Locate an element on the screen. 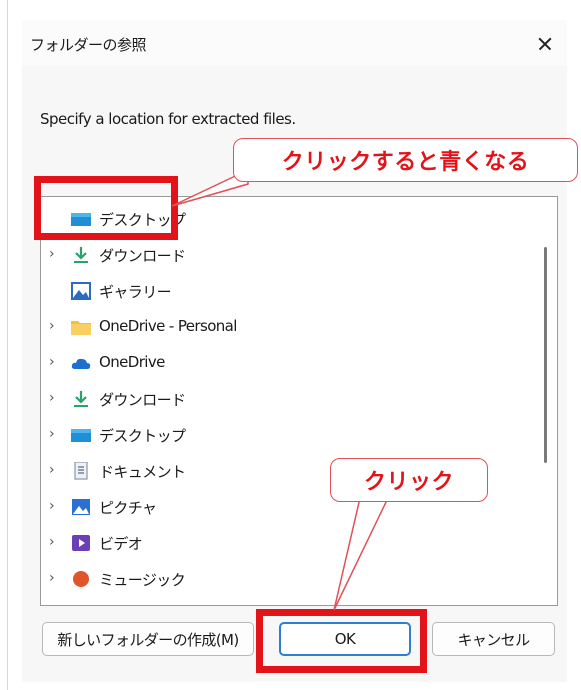 The width and height of the screenshot is (581, 690). click-callout-text: クリック is located at coordinates (408, 482).